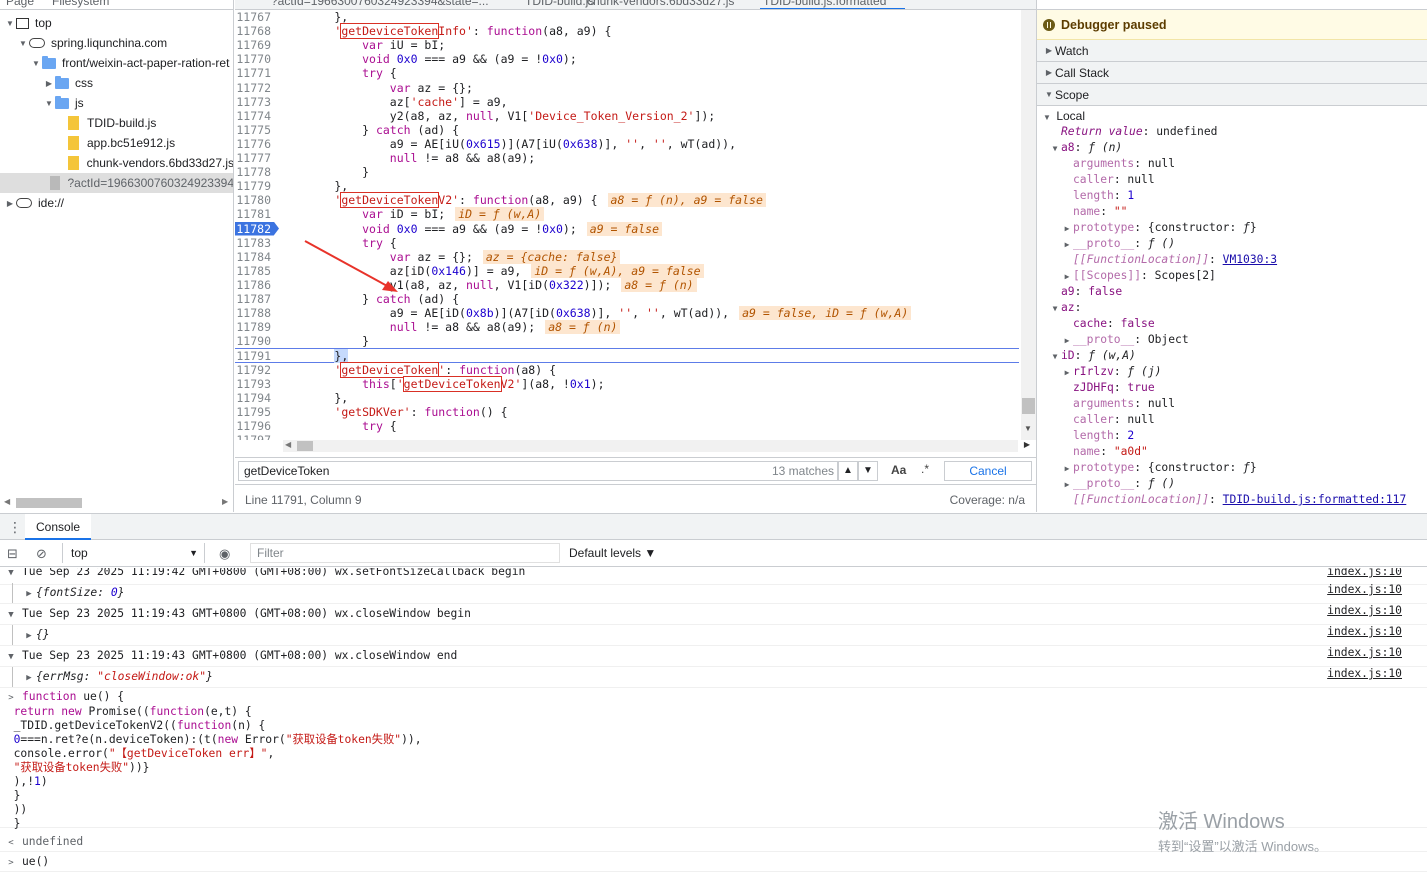 Image resolution: width=1427 pixels, height=873 pixels. Describe the element at coordinates (656, 446) in the screenshot. I see `code-horizontal-scrollbar: ◀ ▶` at that location.